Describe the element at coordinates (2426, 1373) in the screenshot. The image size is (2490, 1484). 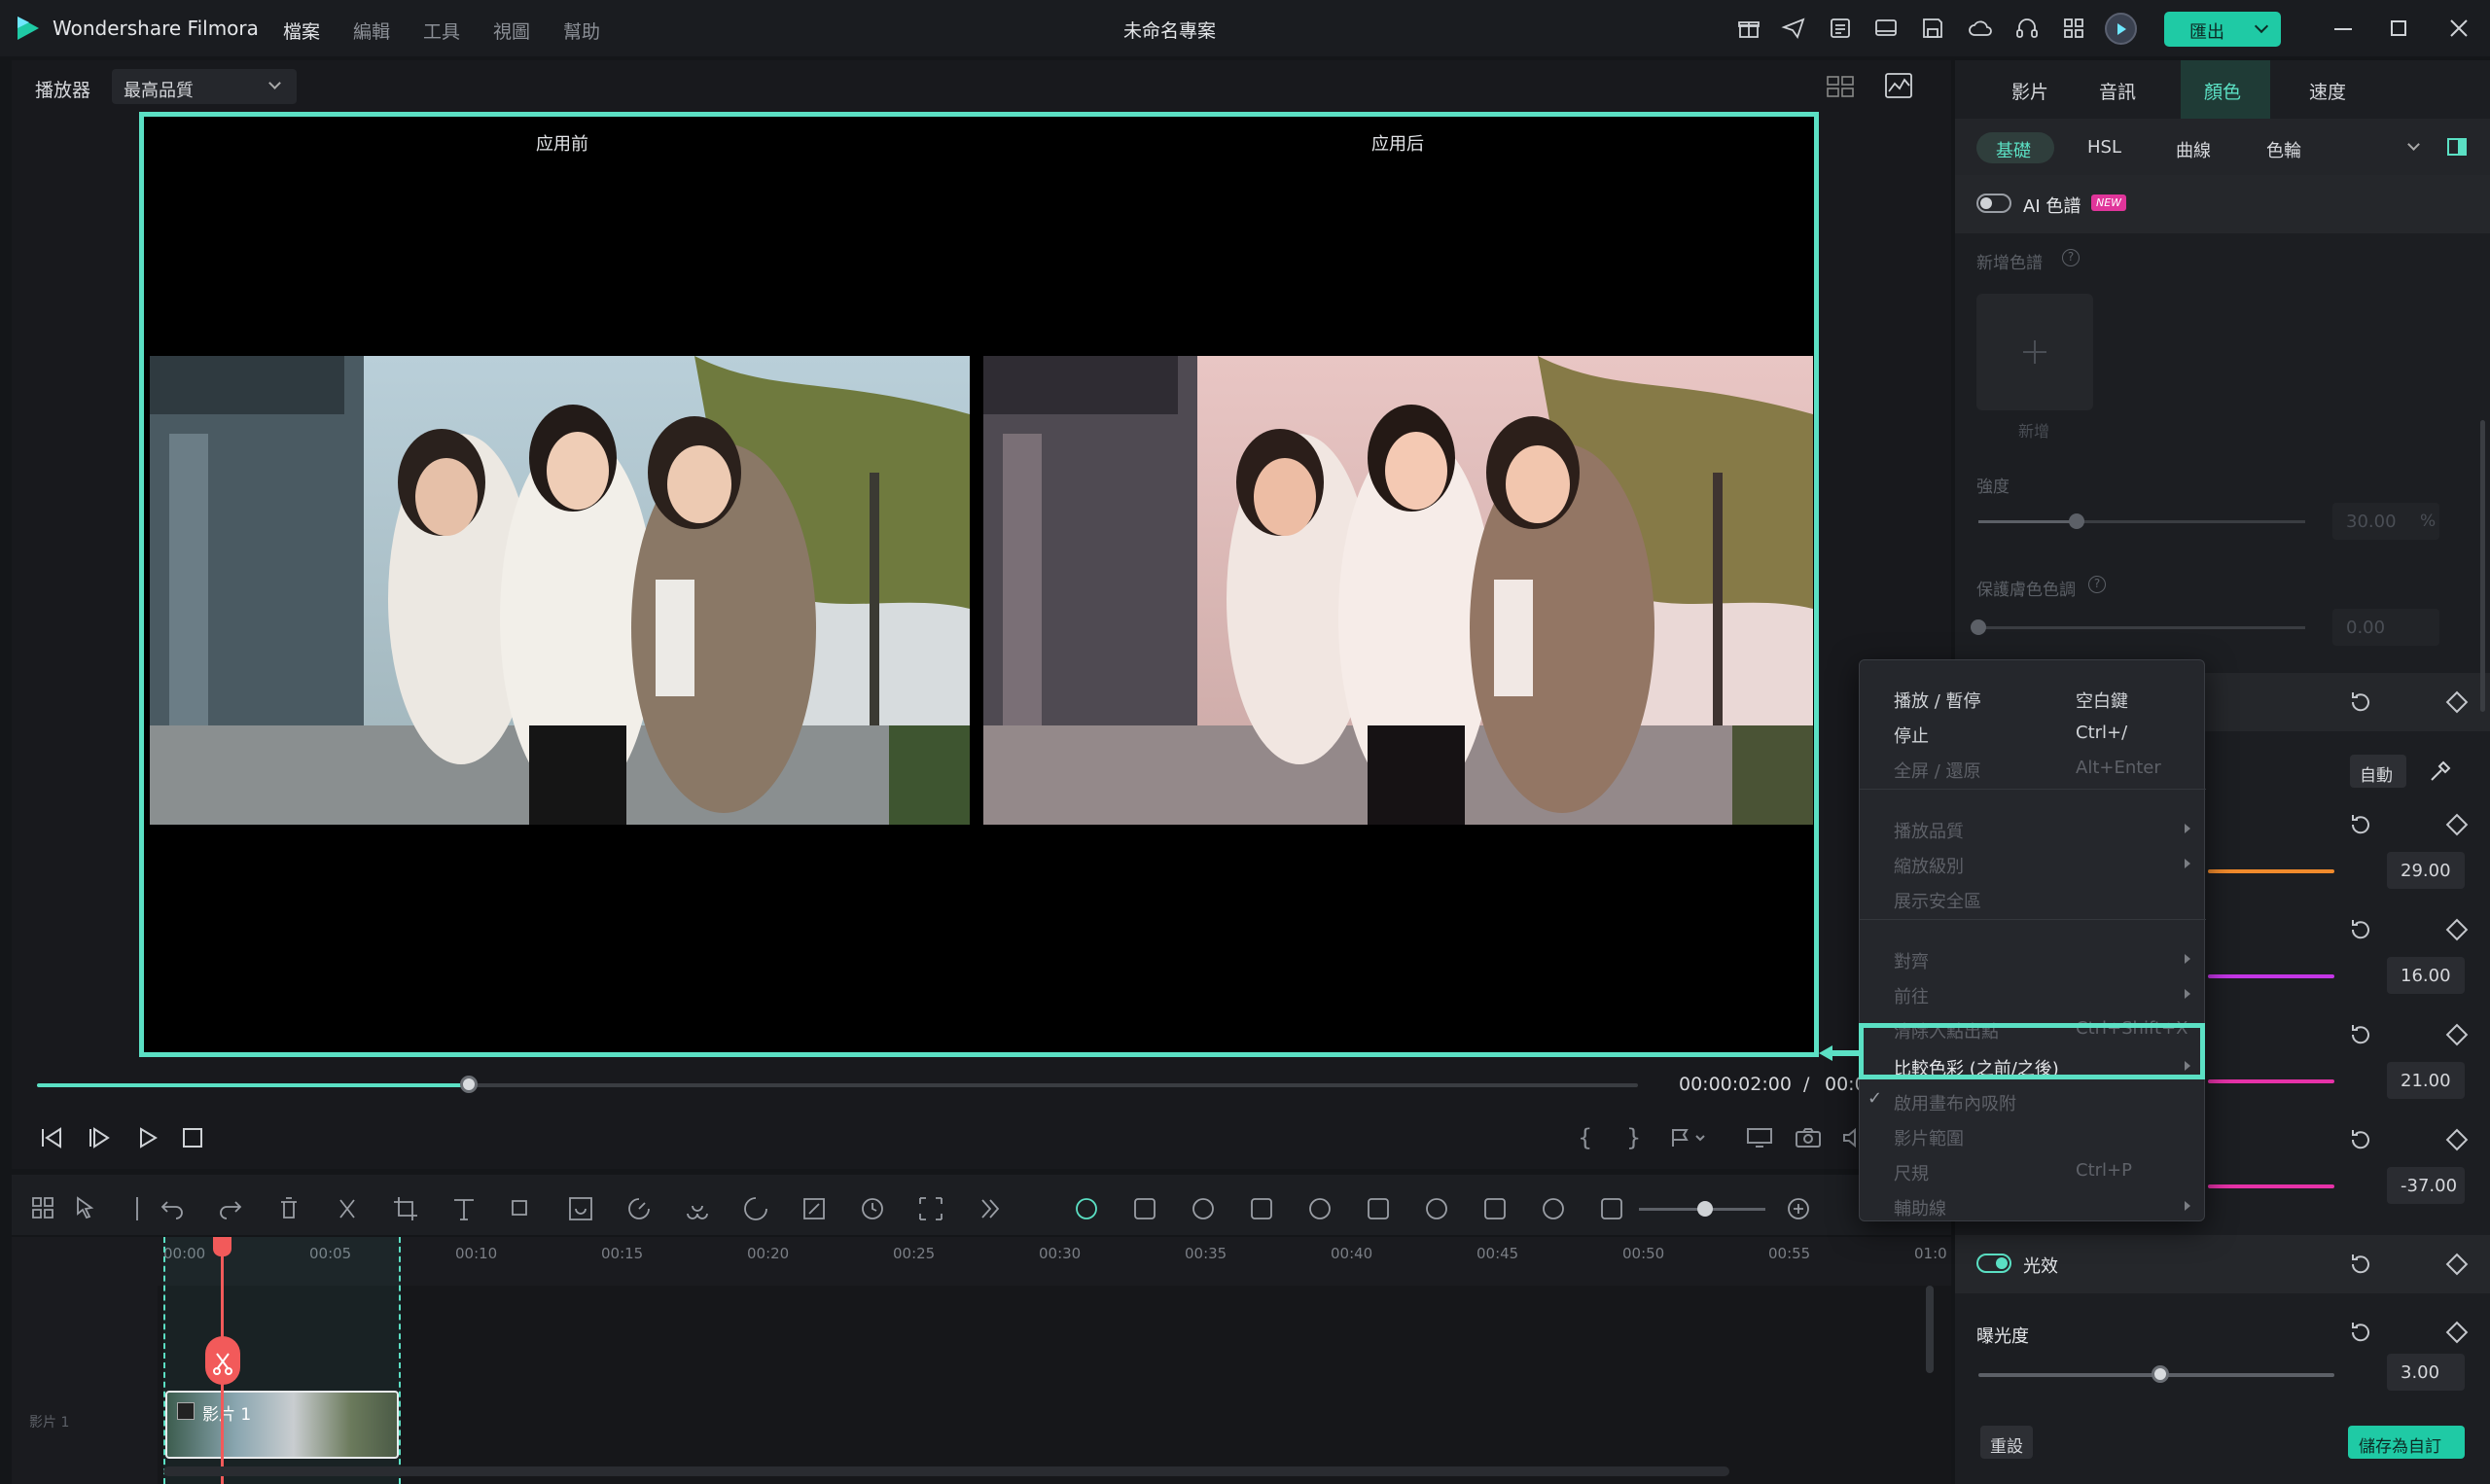
I see `exposure-value: 3.00` at that location.